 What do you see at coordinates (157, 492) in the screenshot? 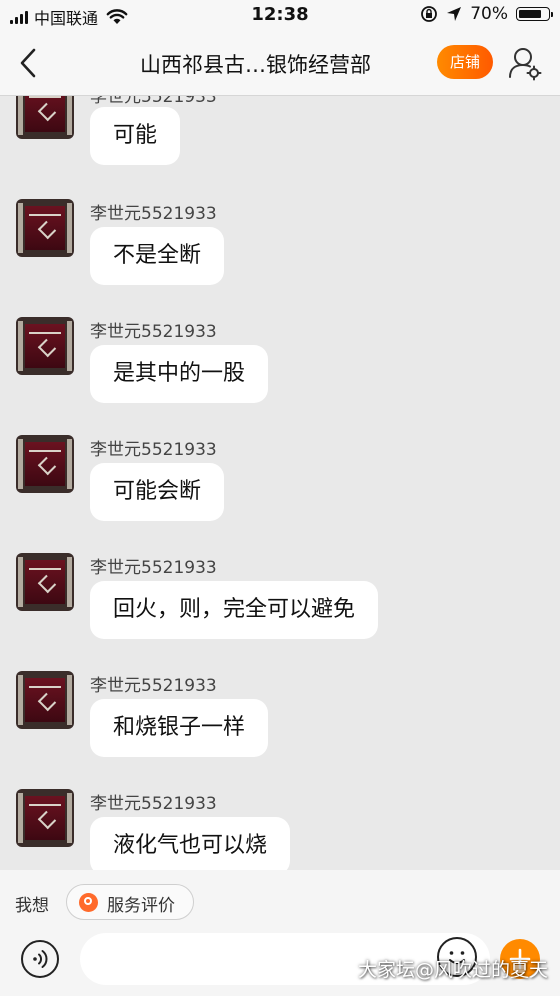
I see `message-bubble: 可能会断` at bounding box center [157, 492].